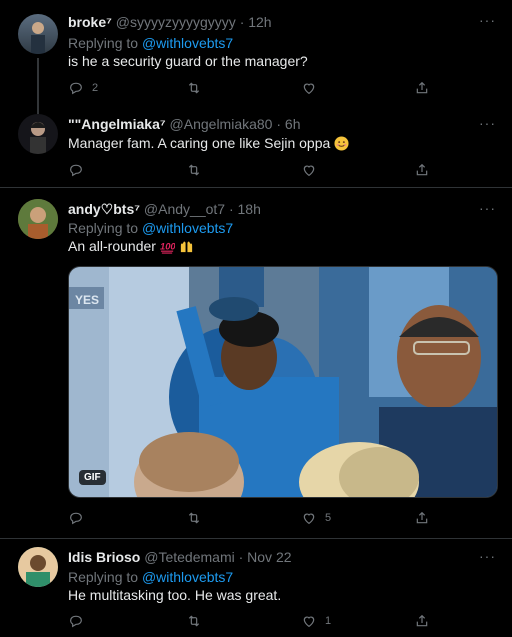  I want to click on raising-hands-emoji, so click(186, 247).